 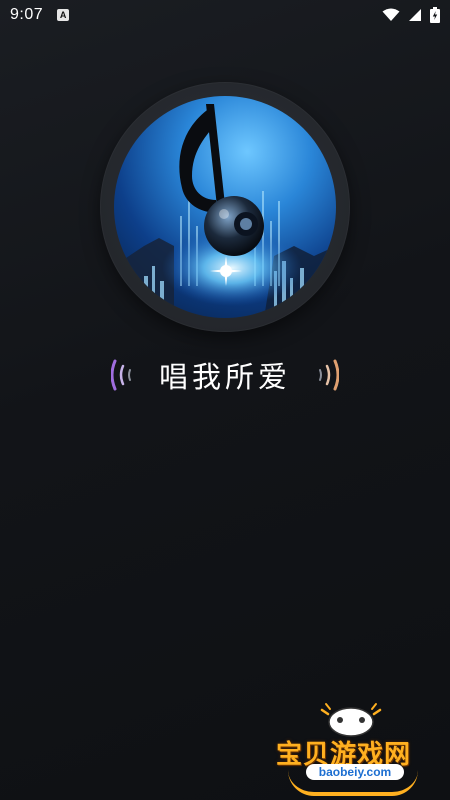 I want to click on slogan-row: 唱我所爱, so click(x=225, y=375).